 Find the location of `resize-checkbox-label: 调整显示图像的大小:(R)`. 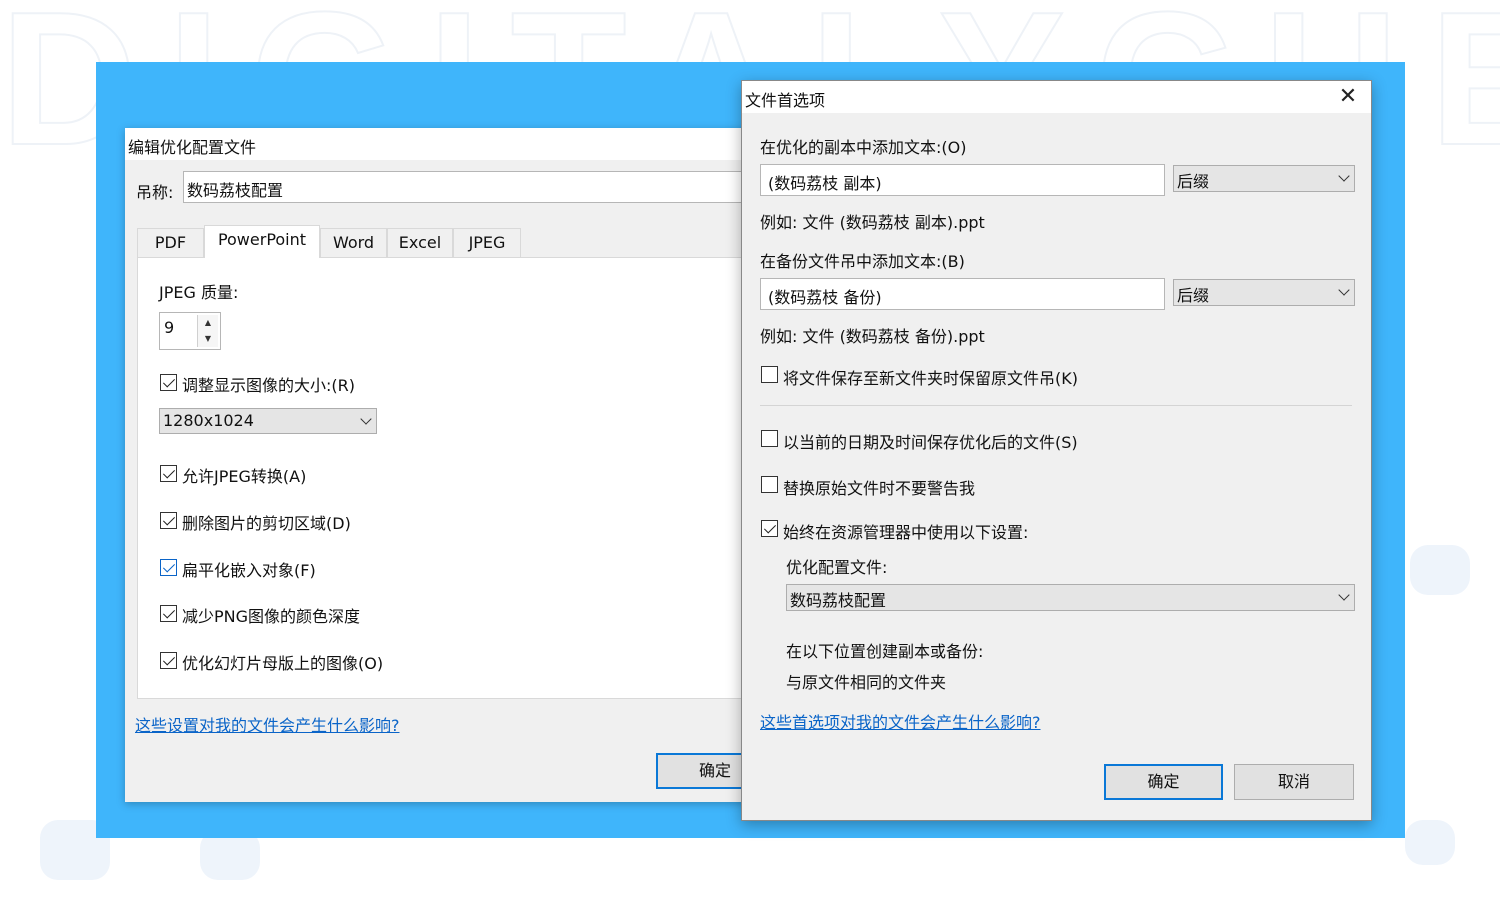

resize-checkbox-label: 调整显示图像的大小:(R) is located at coordinates (268, 384).